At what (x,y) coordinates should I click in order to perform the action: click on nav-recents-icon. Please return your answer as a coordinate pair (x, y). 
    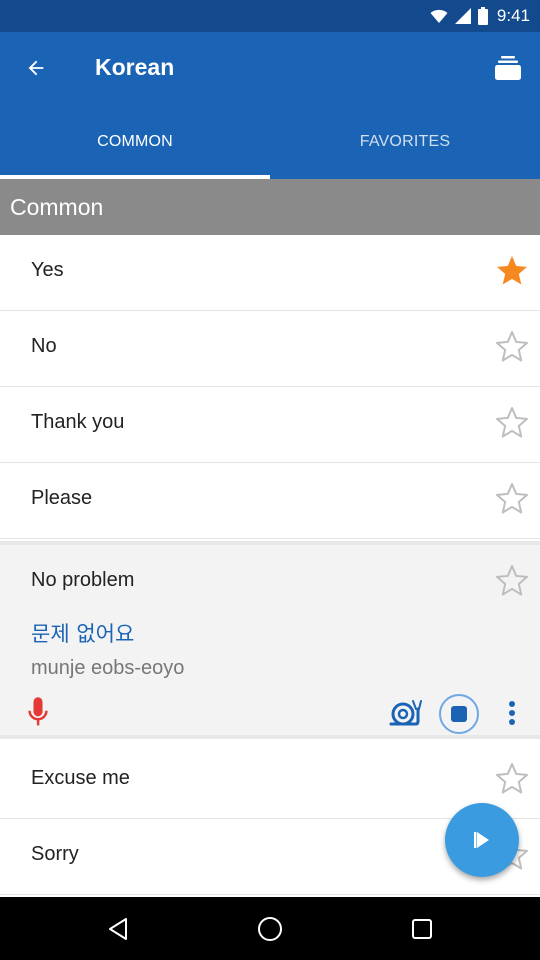
    Looking at the image, I should click on (422, 929).